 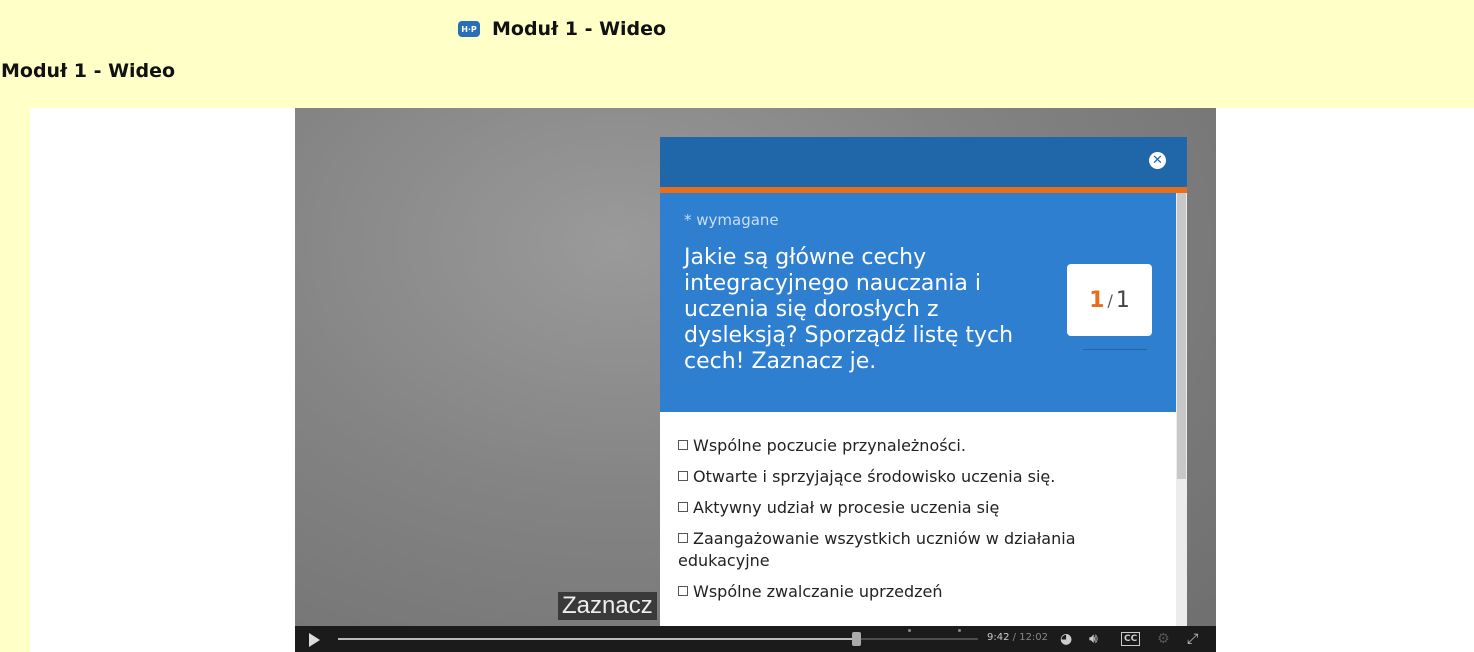 What do you see at coordinates (1093, 639) in the screenshot?
I see `volume-icon: 🔊︎` at bounding box center [1093, 639].